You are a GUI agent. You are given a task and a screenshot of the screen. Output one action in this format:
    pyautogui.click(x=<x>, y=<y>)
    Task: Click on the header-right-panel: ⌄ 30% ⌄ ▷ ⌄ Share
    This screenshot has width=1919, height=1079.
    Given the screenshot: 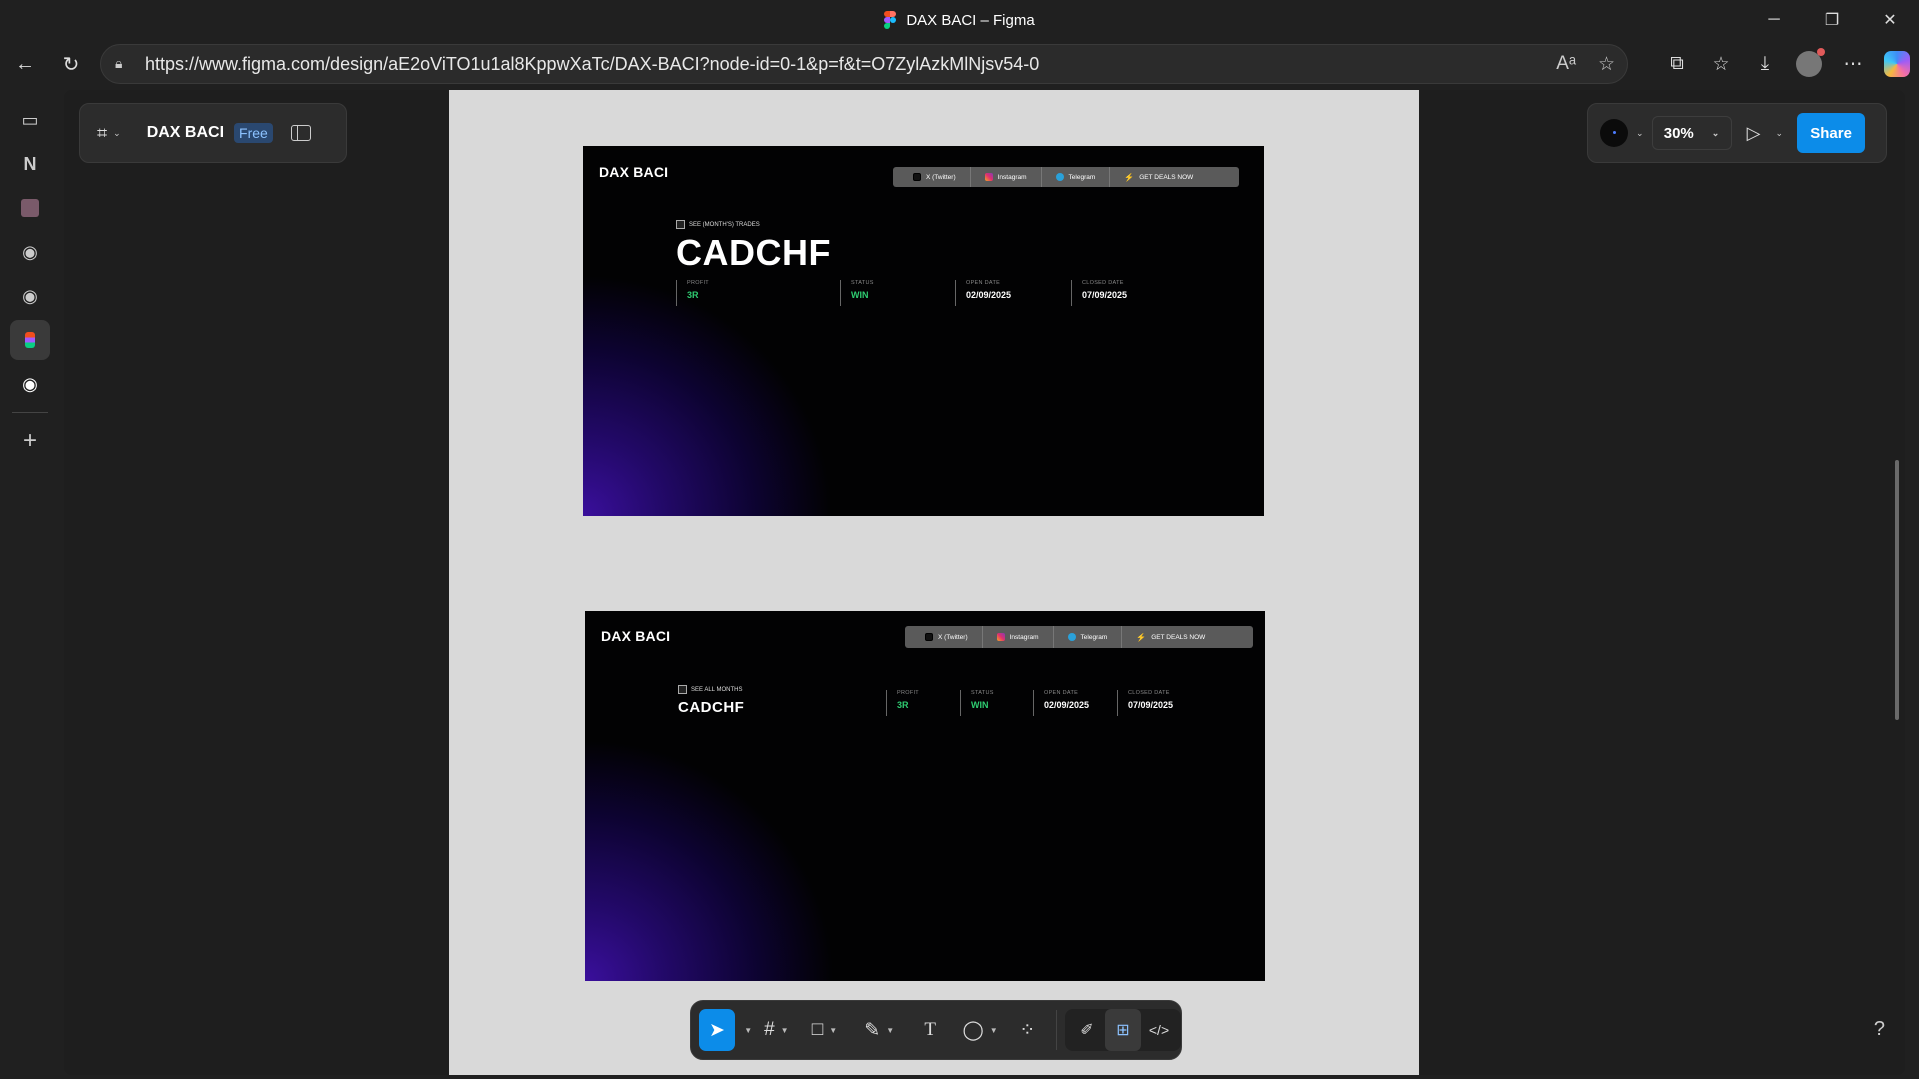 What is the action you would take?
    pyautogui.click(x=1737, y=133)
    